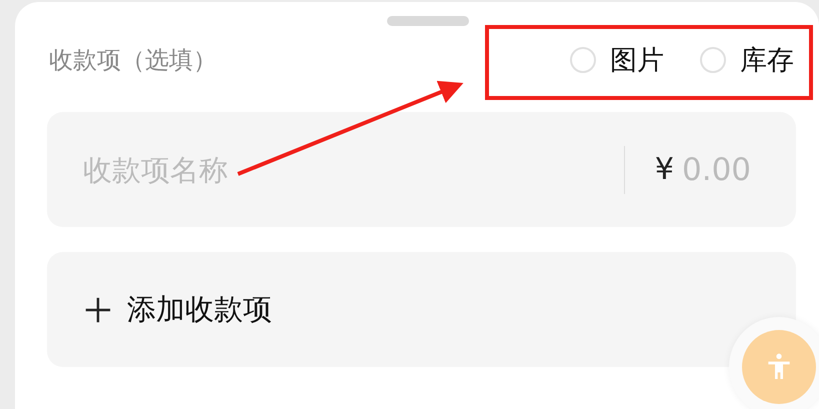  I want to click on drag-handle, so click(427, 21).